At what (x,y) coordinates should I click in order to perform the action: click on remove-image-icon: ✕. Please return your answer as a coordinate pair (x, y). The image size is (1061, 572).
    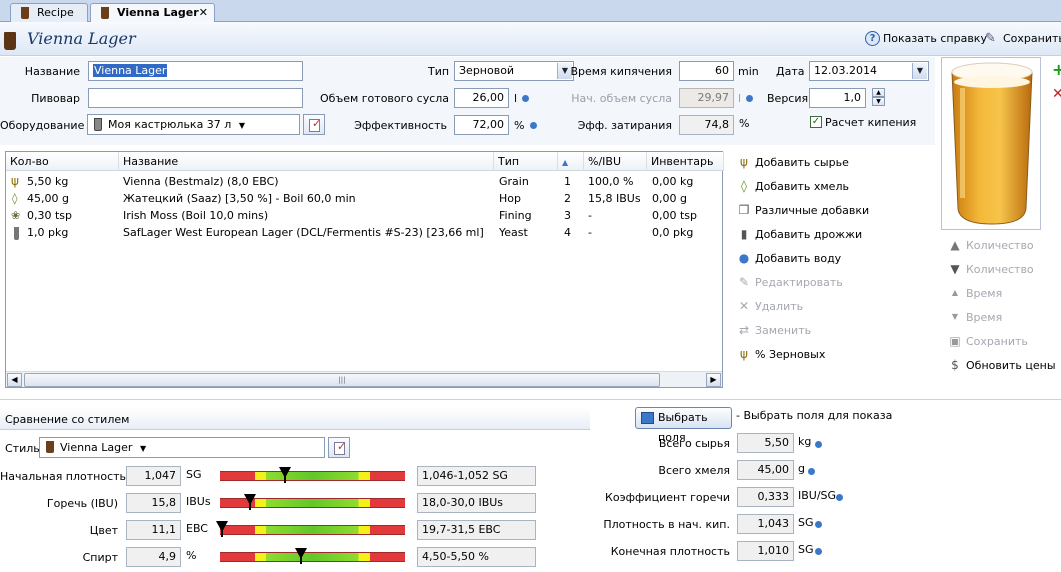
    Looking at the image, I should click on (1056, 94).